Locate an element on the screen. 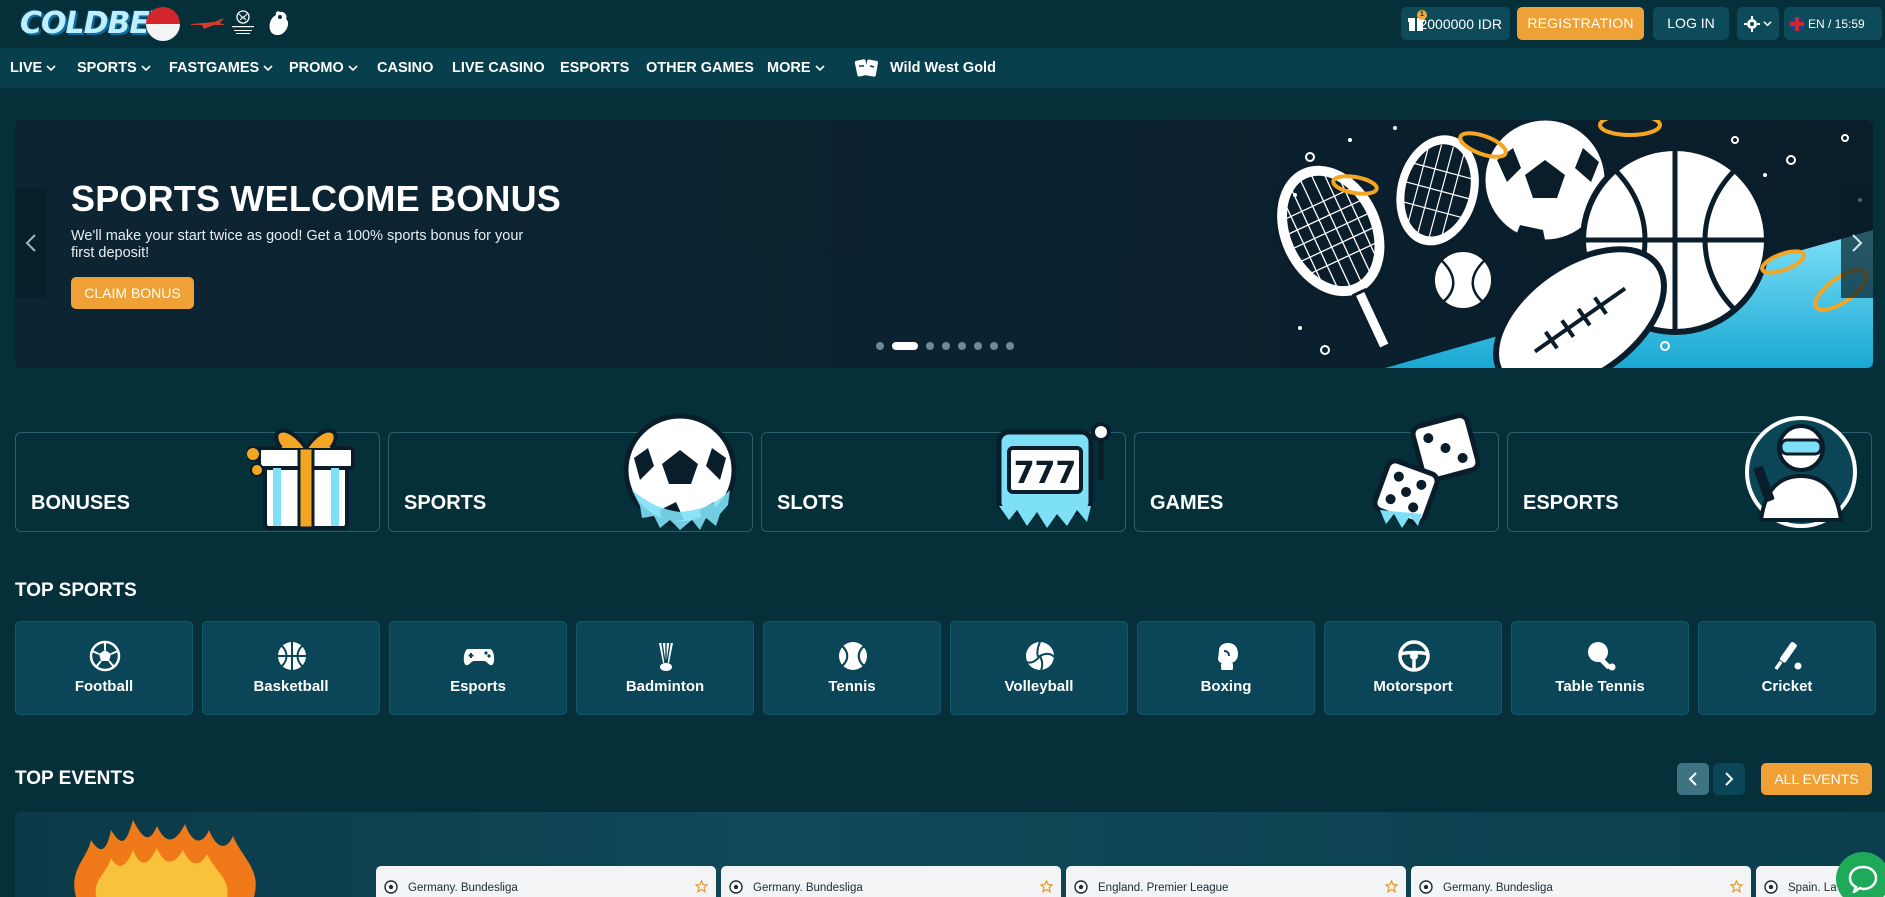  indonesia-flag-icon is located at coordinates (163, 24).